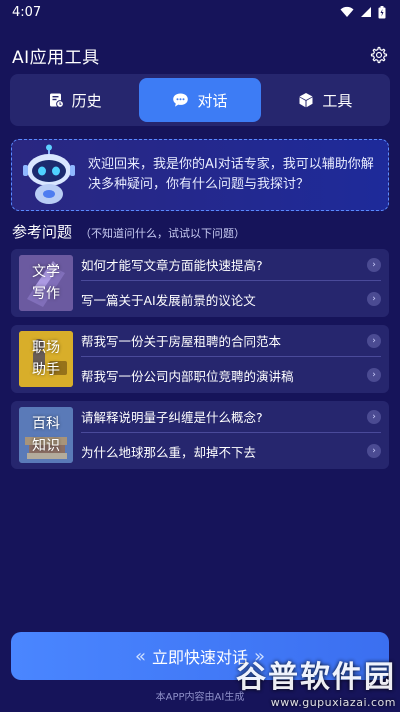 The image size is (400, 712). I want to click on question-card-encyclopedia: 百科 知识 请解释说明量子纠缠是什么概念? › 为什么地球那么重，却掉不下去 ›, so click(200, 435).